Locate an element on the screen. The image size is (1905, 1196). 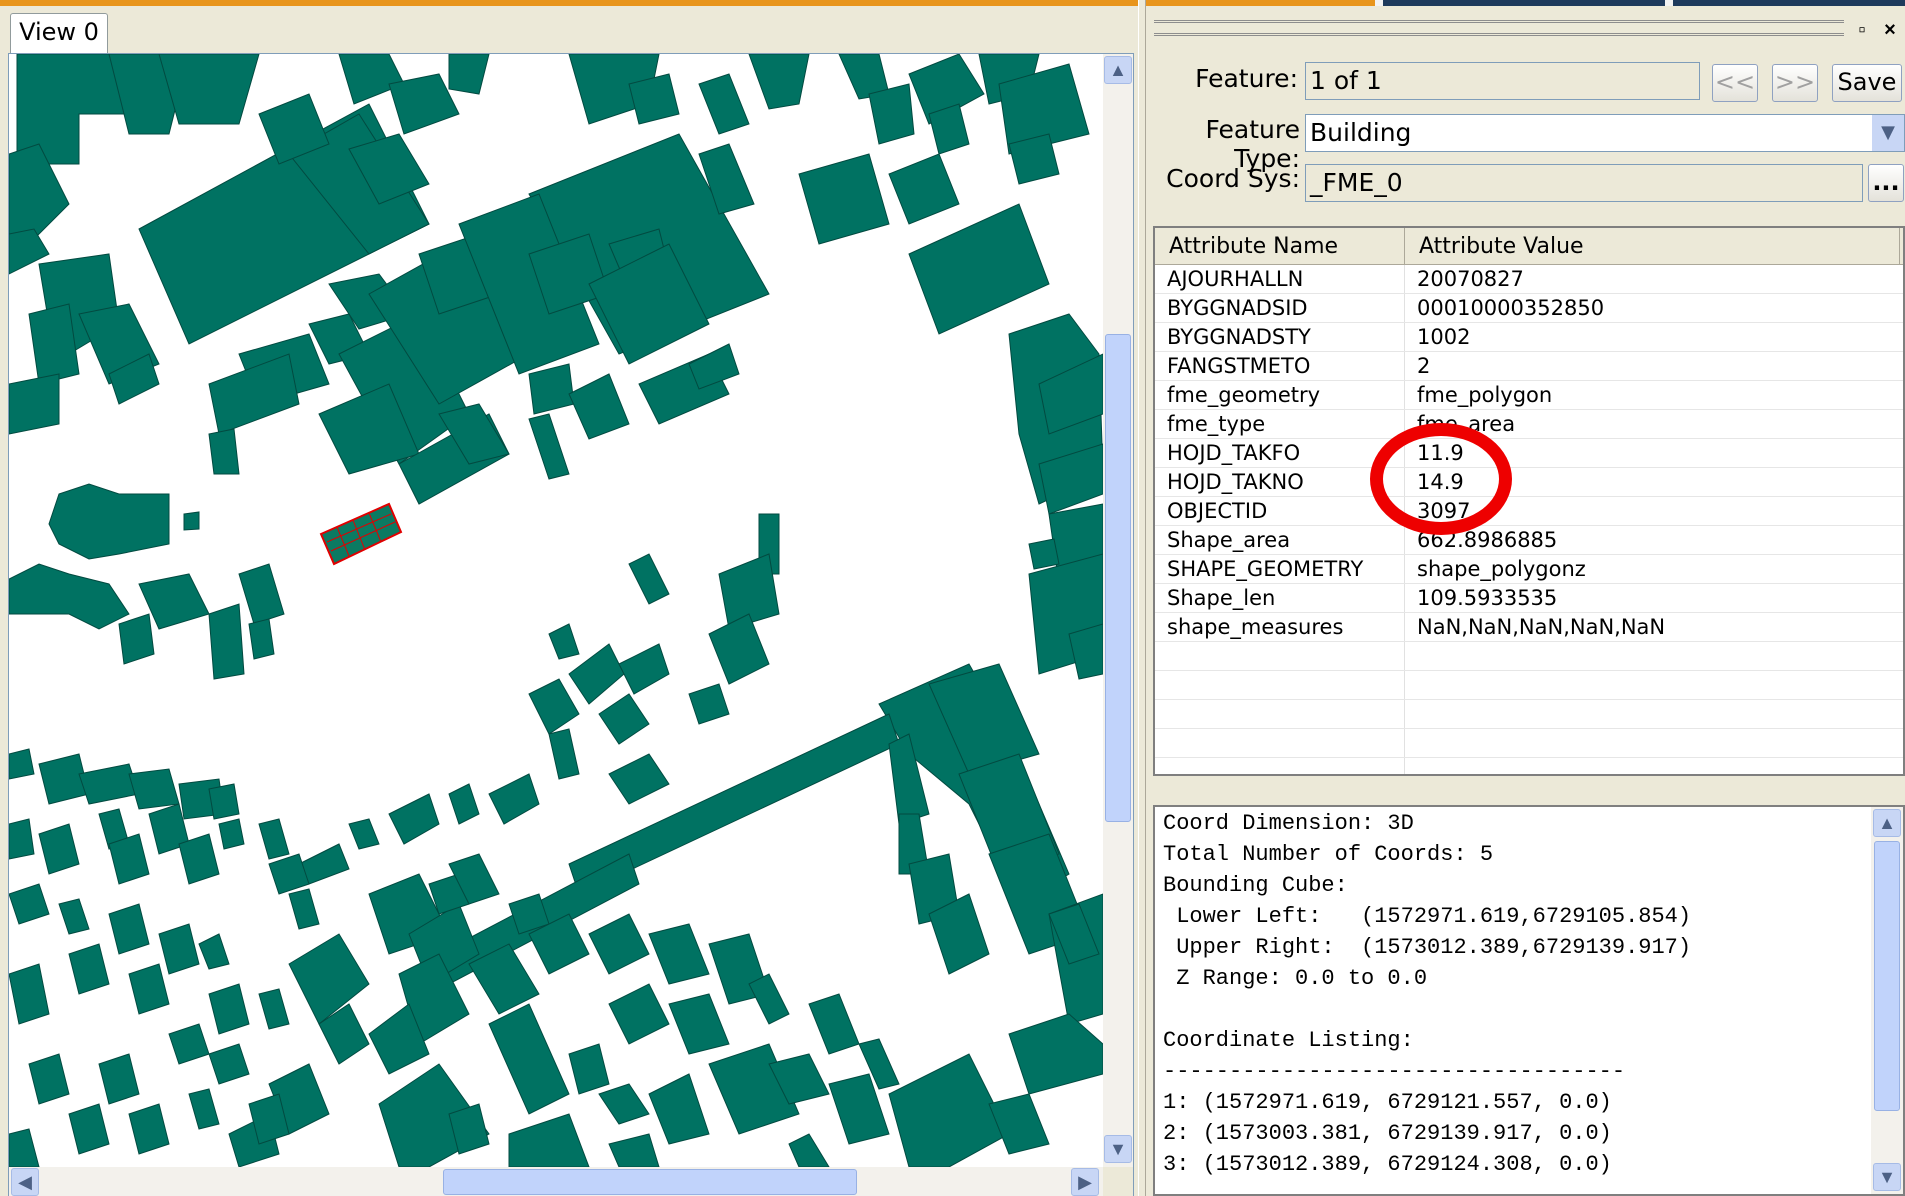
attribute-name-cell: HOJD_TAKFO is located at coordinates (1234, 453).